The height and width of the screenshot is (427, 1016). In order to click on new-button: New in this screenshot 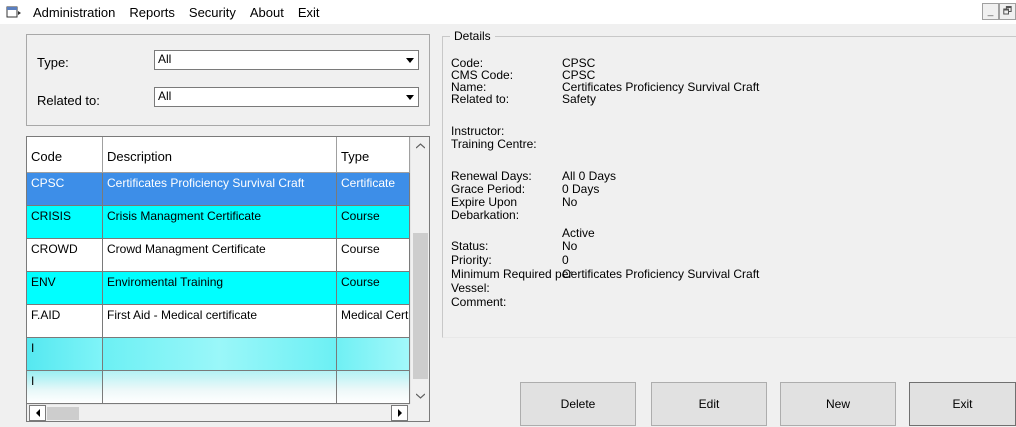, I will do `click(838, 404)`.